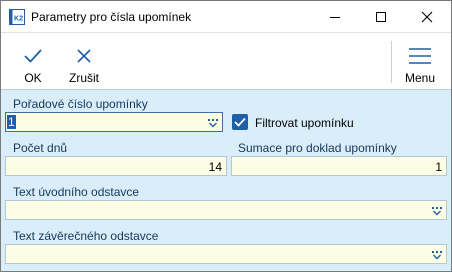  I want to click on minimize-button, so click(335, 16).